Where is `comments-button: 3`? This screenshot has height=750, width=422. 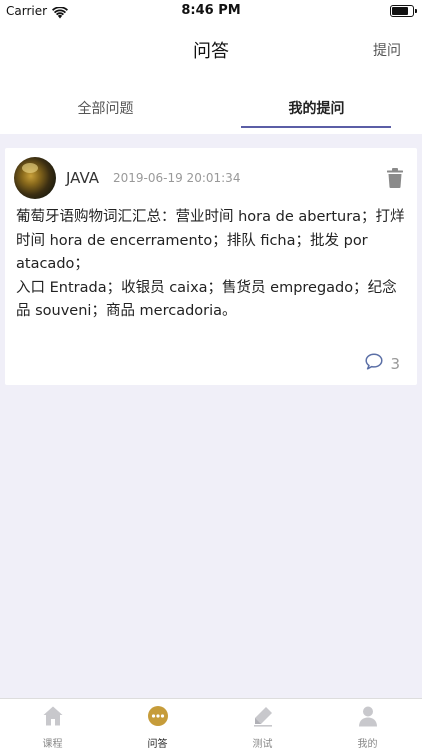
comments-button: 3 is located at coordinates (382, 363).